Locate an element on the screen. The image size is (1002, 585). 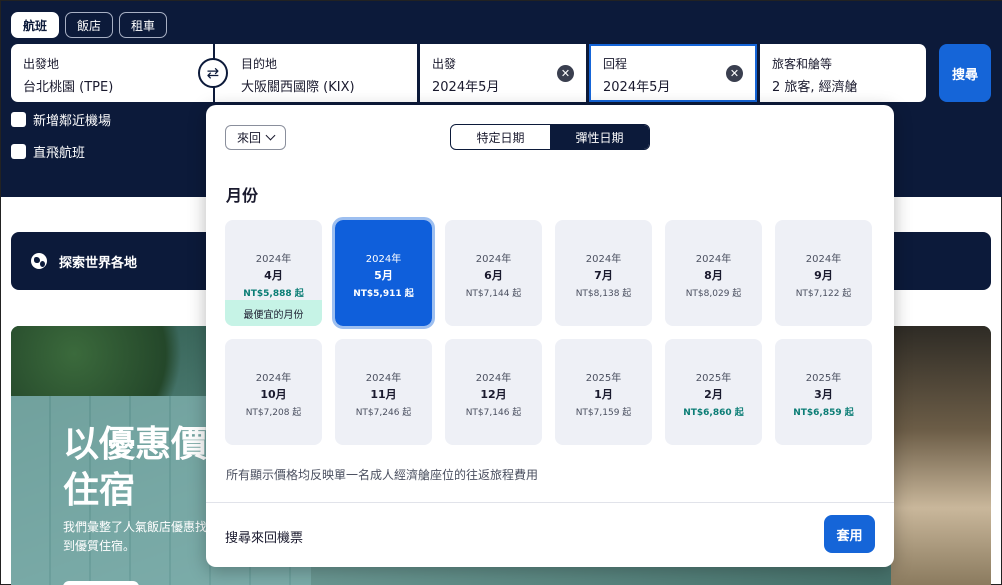
passengers-value: 2 旅客, 經濟艙 is located at coordinates (815, 87).